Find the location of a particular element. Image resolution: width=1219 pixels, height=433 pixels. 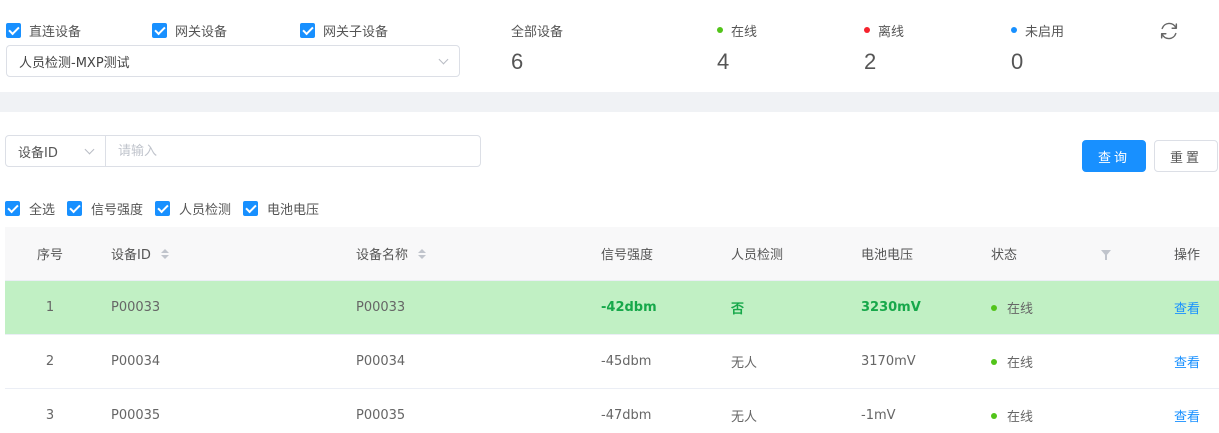

stat-all-value: 6 is located at coordinates (517, 61).